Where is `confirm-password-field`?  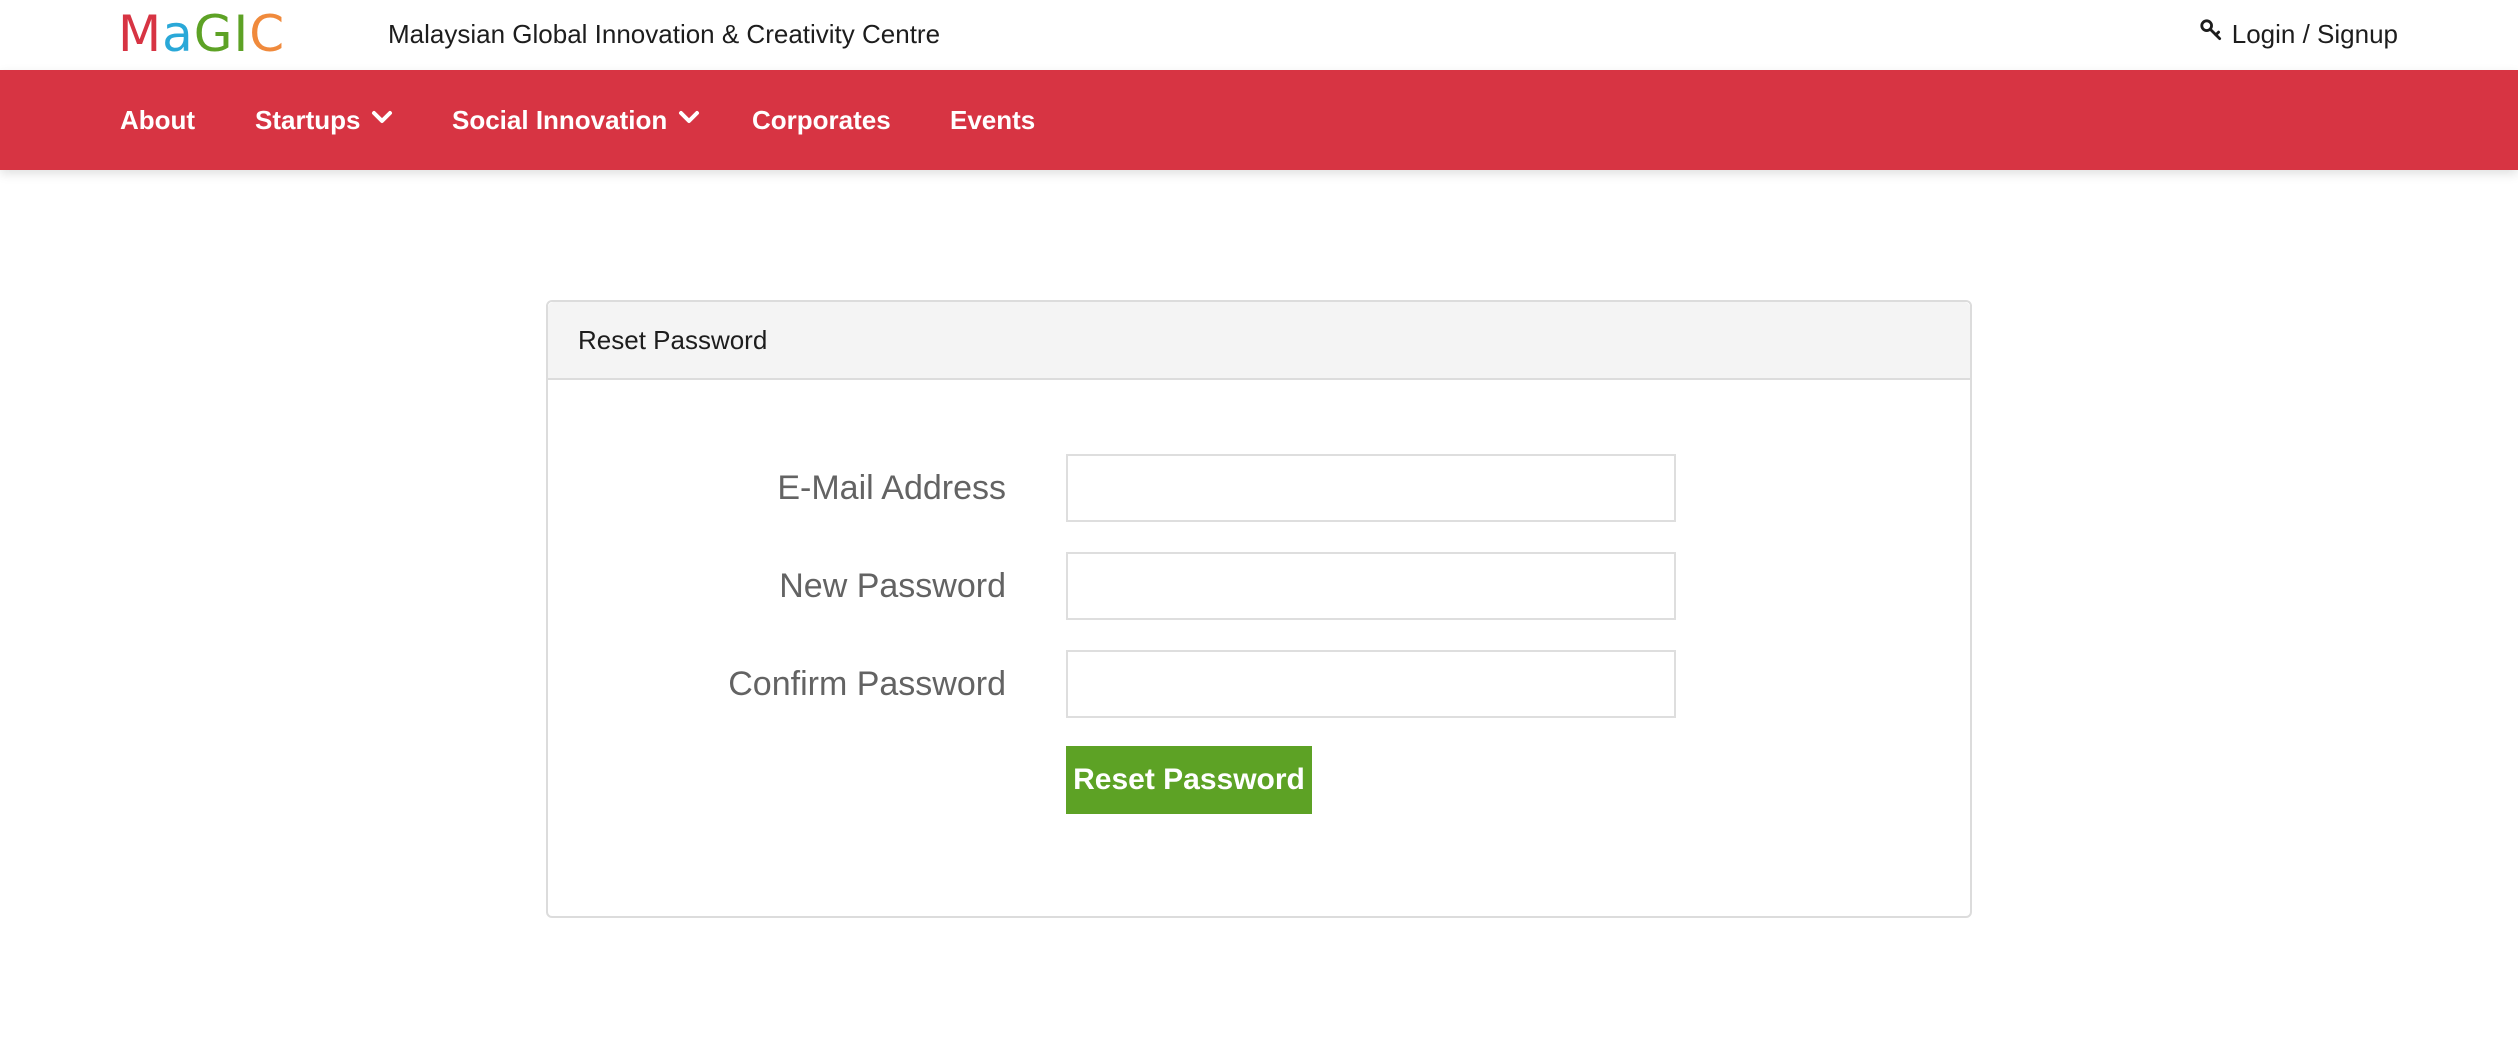 confirm-password-field is located at coordinates (1371, 684).